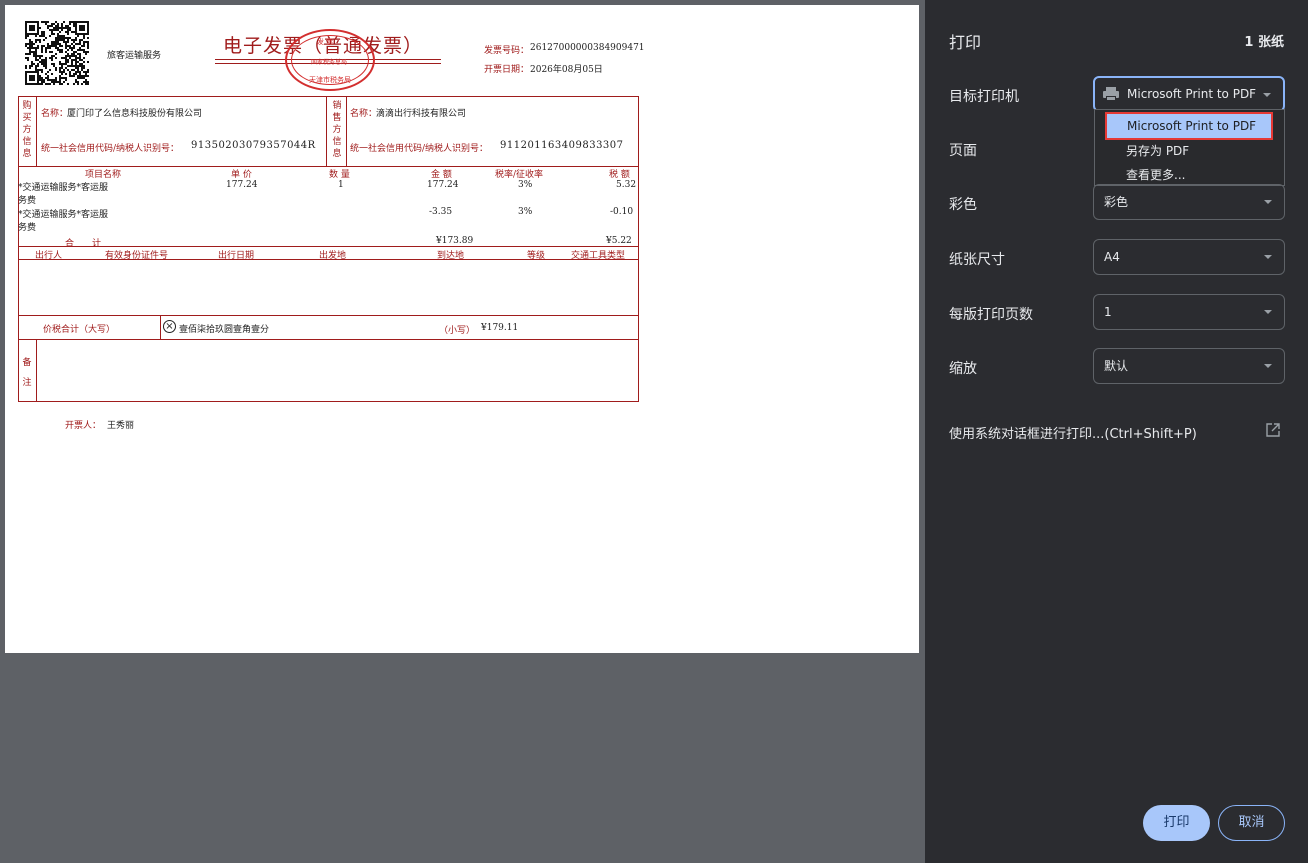  What do you see at coordinates (224, 330) in the screenshot?
I see `sum-upper: 壹佰柒拾玖圆壹角壹分` at bounding box center [224, 330].